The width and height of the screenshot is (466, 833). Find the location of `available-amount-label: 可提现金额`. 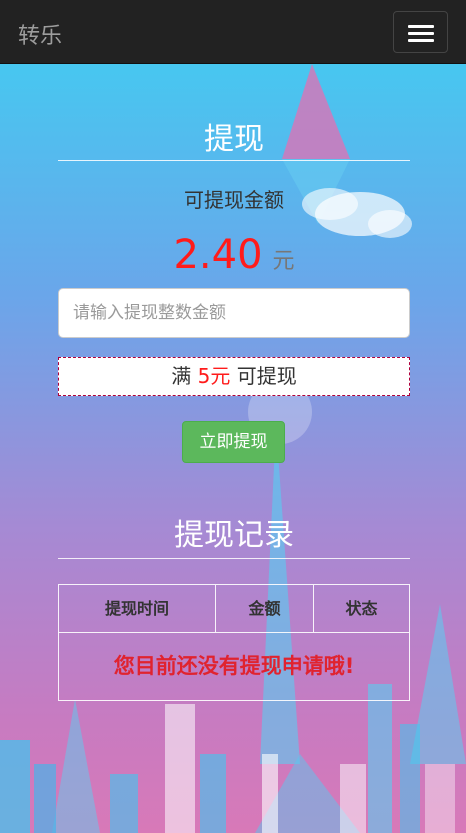

available-amount-label: 可提现金额 is located at coordinates (234, 200).